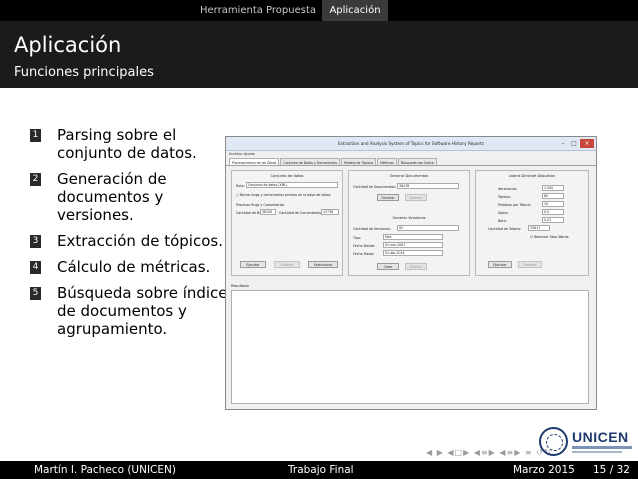  Describe the element at coordinates (374, 187) in the screenshot. I see `docs-label: Cantidad de Documentos:` at that location.